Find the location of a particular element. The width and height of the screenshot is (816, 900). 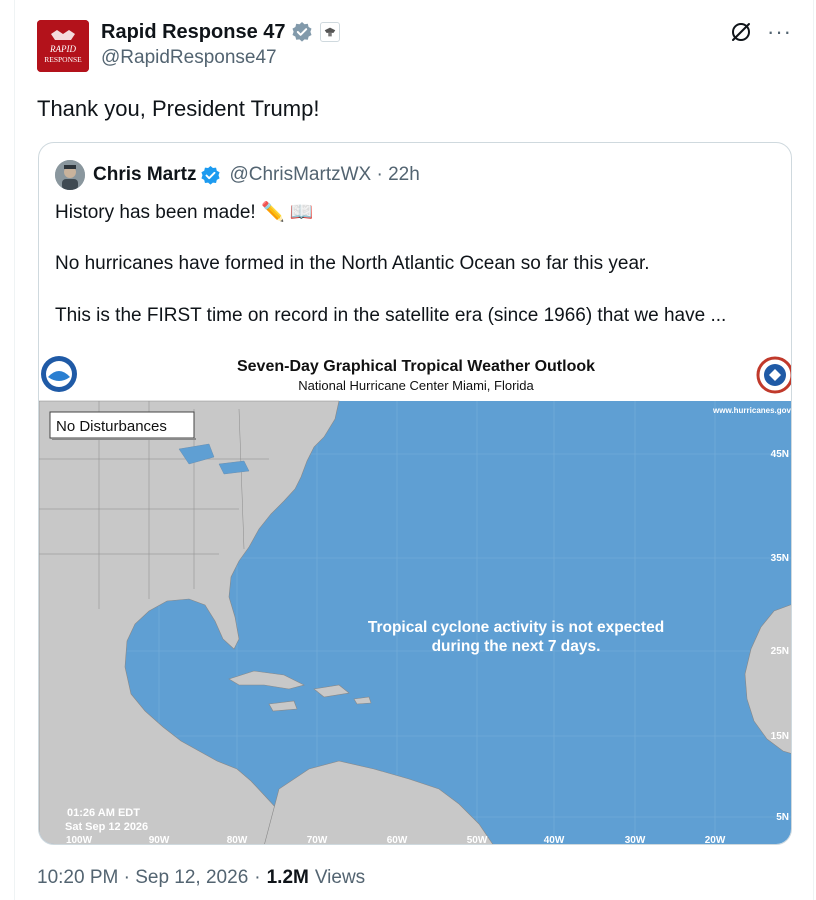

map-website: www.hurricanes.gov is located at coordinates (751, 410).